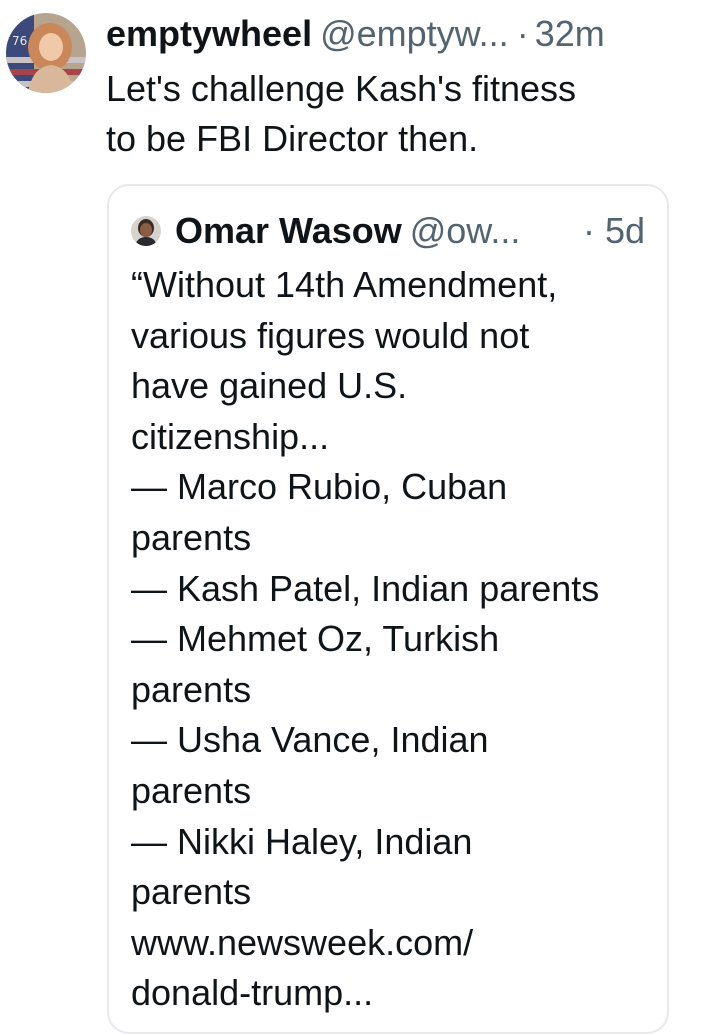  Describe the element at coordinates (269, 386) in the screenshot. I see `quoted-text-line: have gained U.S.` at that location.